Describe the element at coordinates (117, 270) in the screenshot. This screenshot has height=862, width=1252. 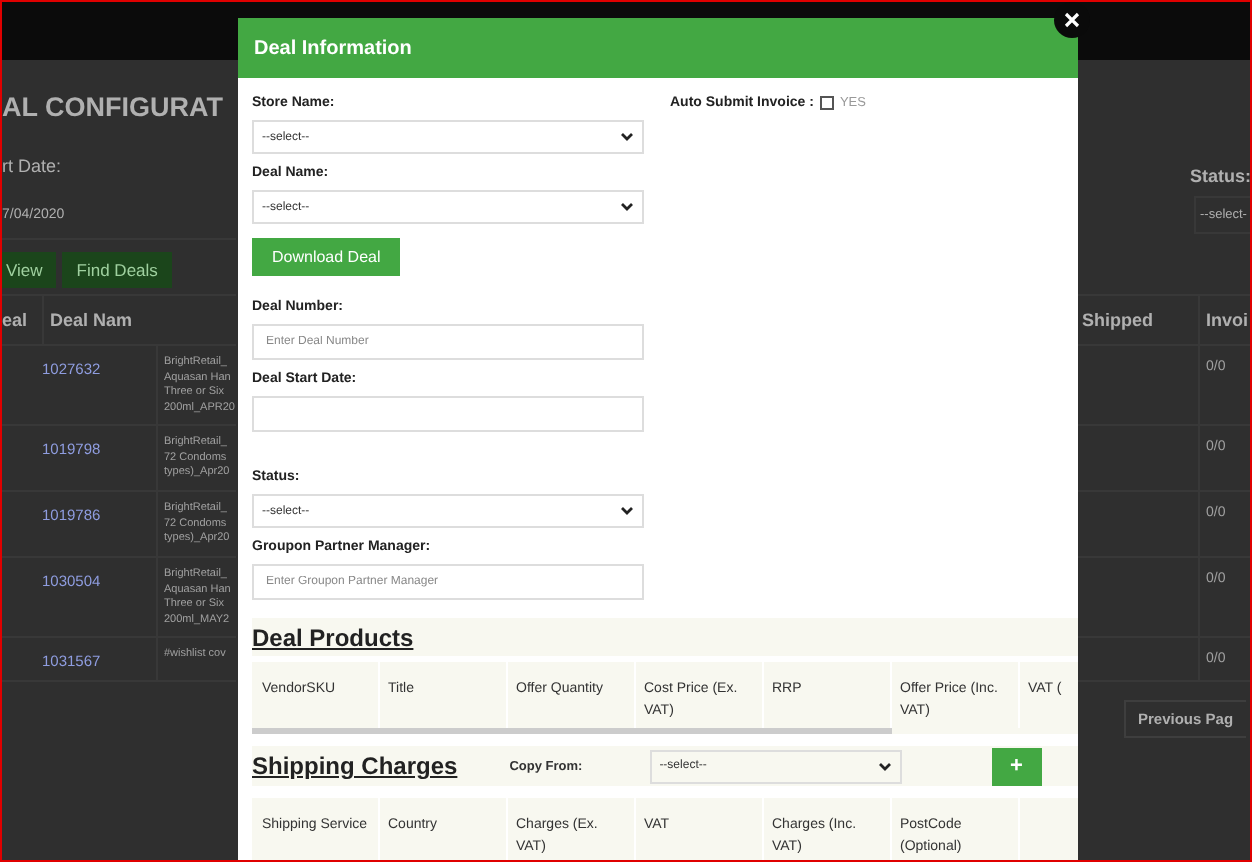
I see `action-button: Find Deals` at that location.